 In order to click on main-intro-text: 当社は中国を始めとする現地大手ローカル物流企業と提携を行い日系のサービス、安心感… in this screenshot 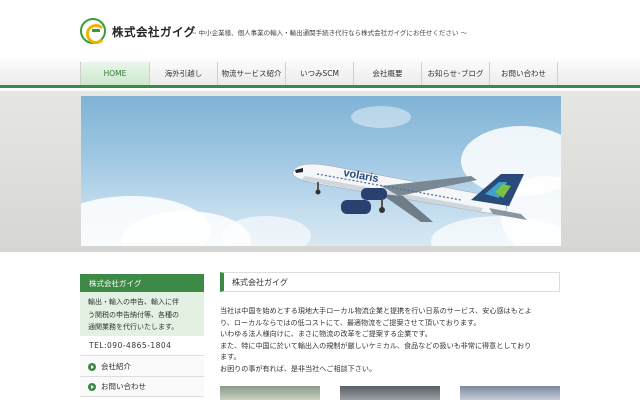, I will do `click(376, 339)`.